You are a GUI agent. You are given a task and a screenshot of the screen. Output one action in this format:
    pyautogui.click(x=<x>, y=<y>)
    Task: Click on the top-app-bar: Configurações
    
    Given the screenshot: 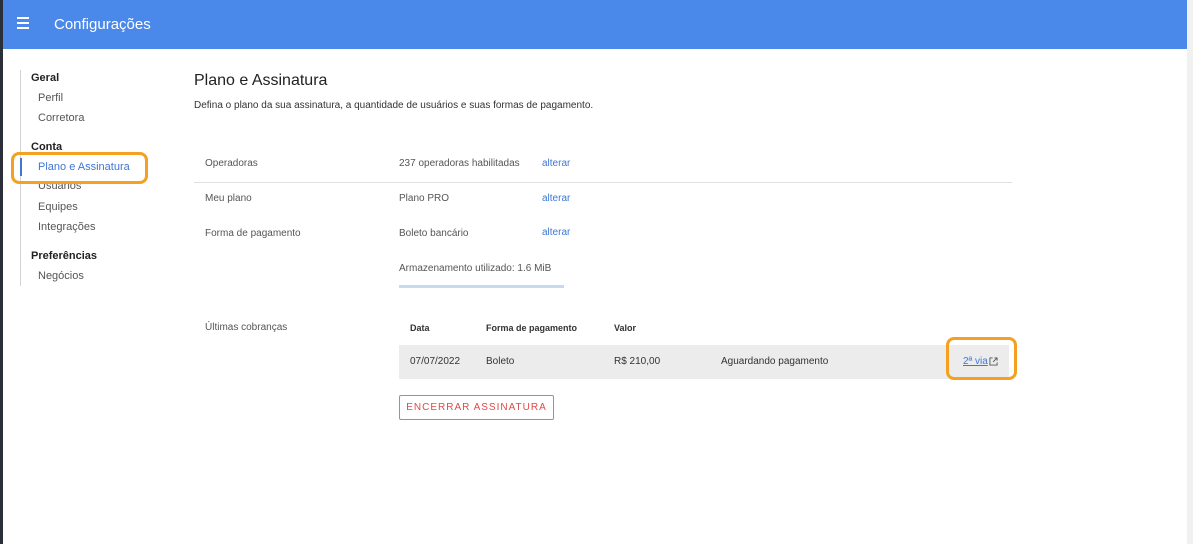 What is the action you would take?
    pyautogui.click(x=595, y=24)
    